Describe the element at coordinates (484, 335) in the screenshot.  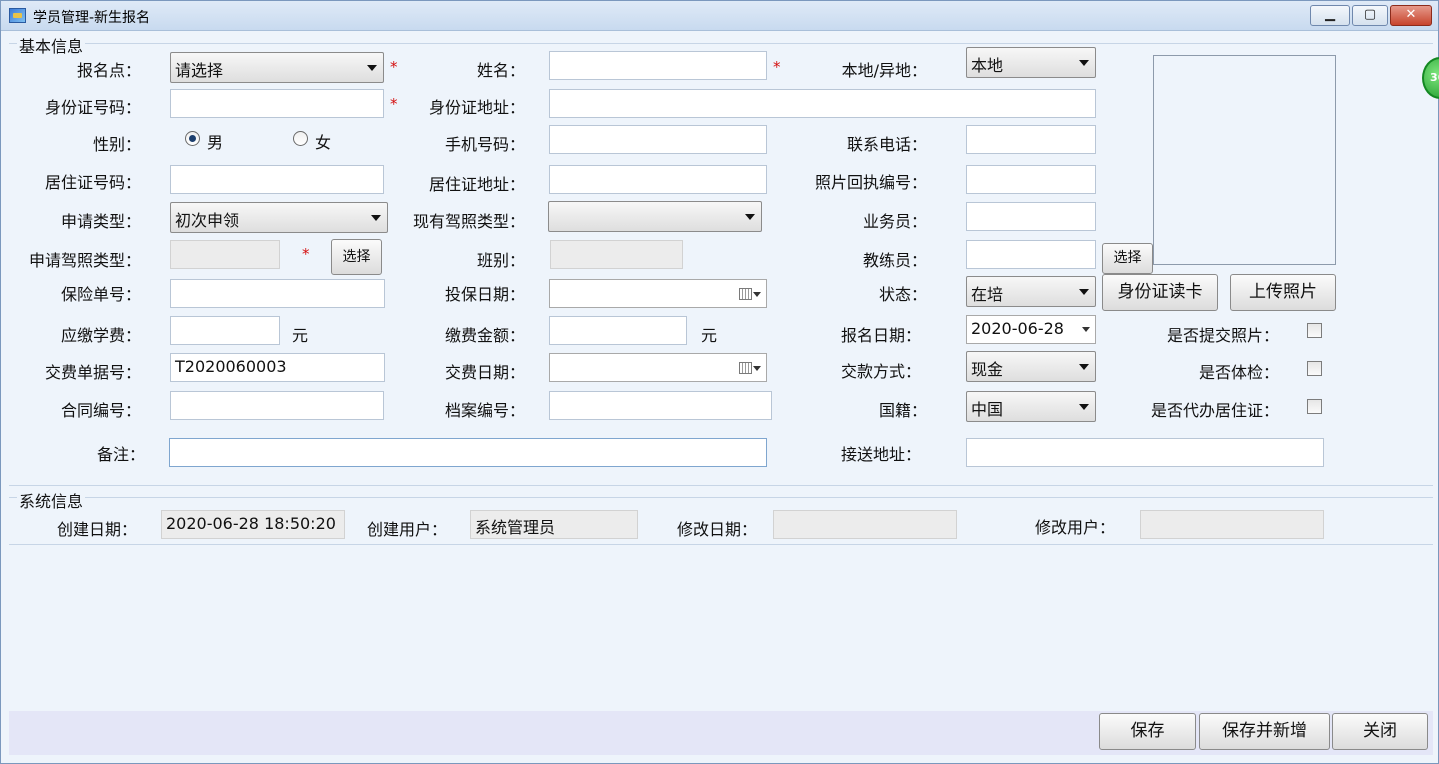
I see `paid-amount-label: 缴费金额：` at that location.